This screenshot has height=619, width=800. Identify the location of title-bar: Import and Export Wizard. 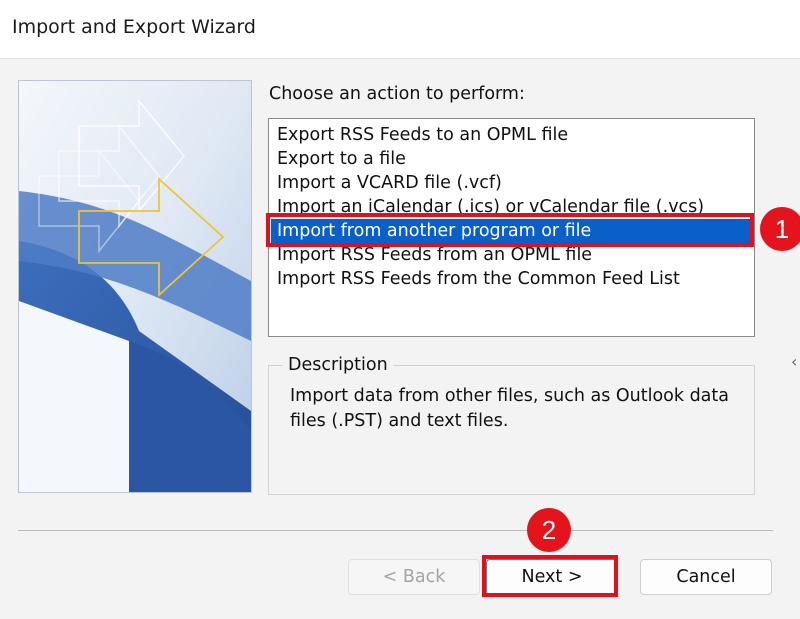
(400, 29).